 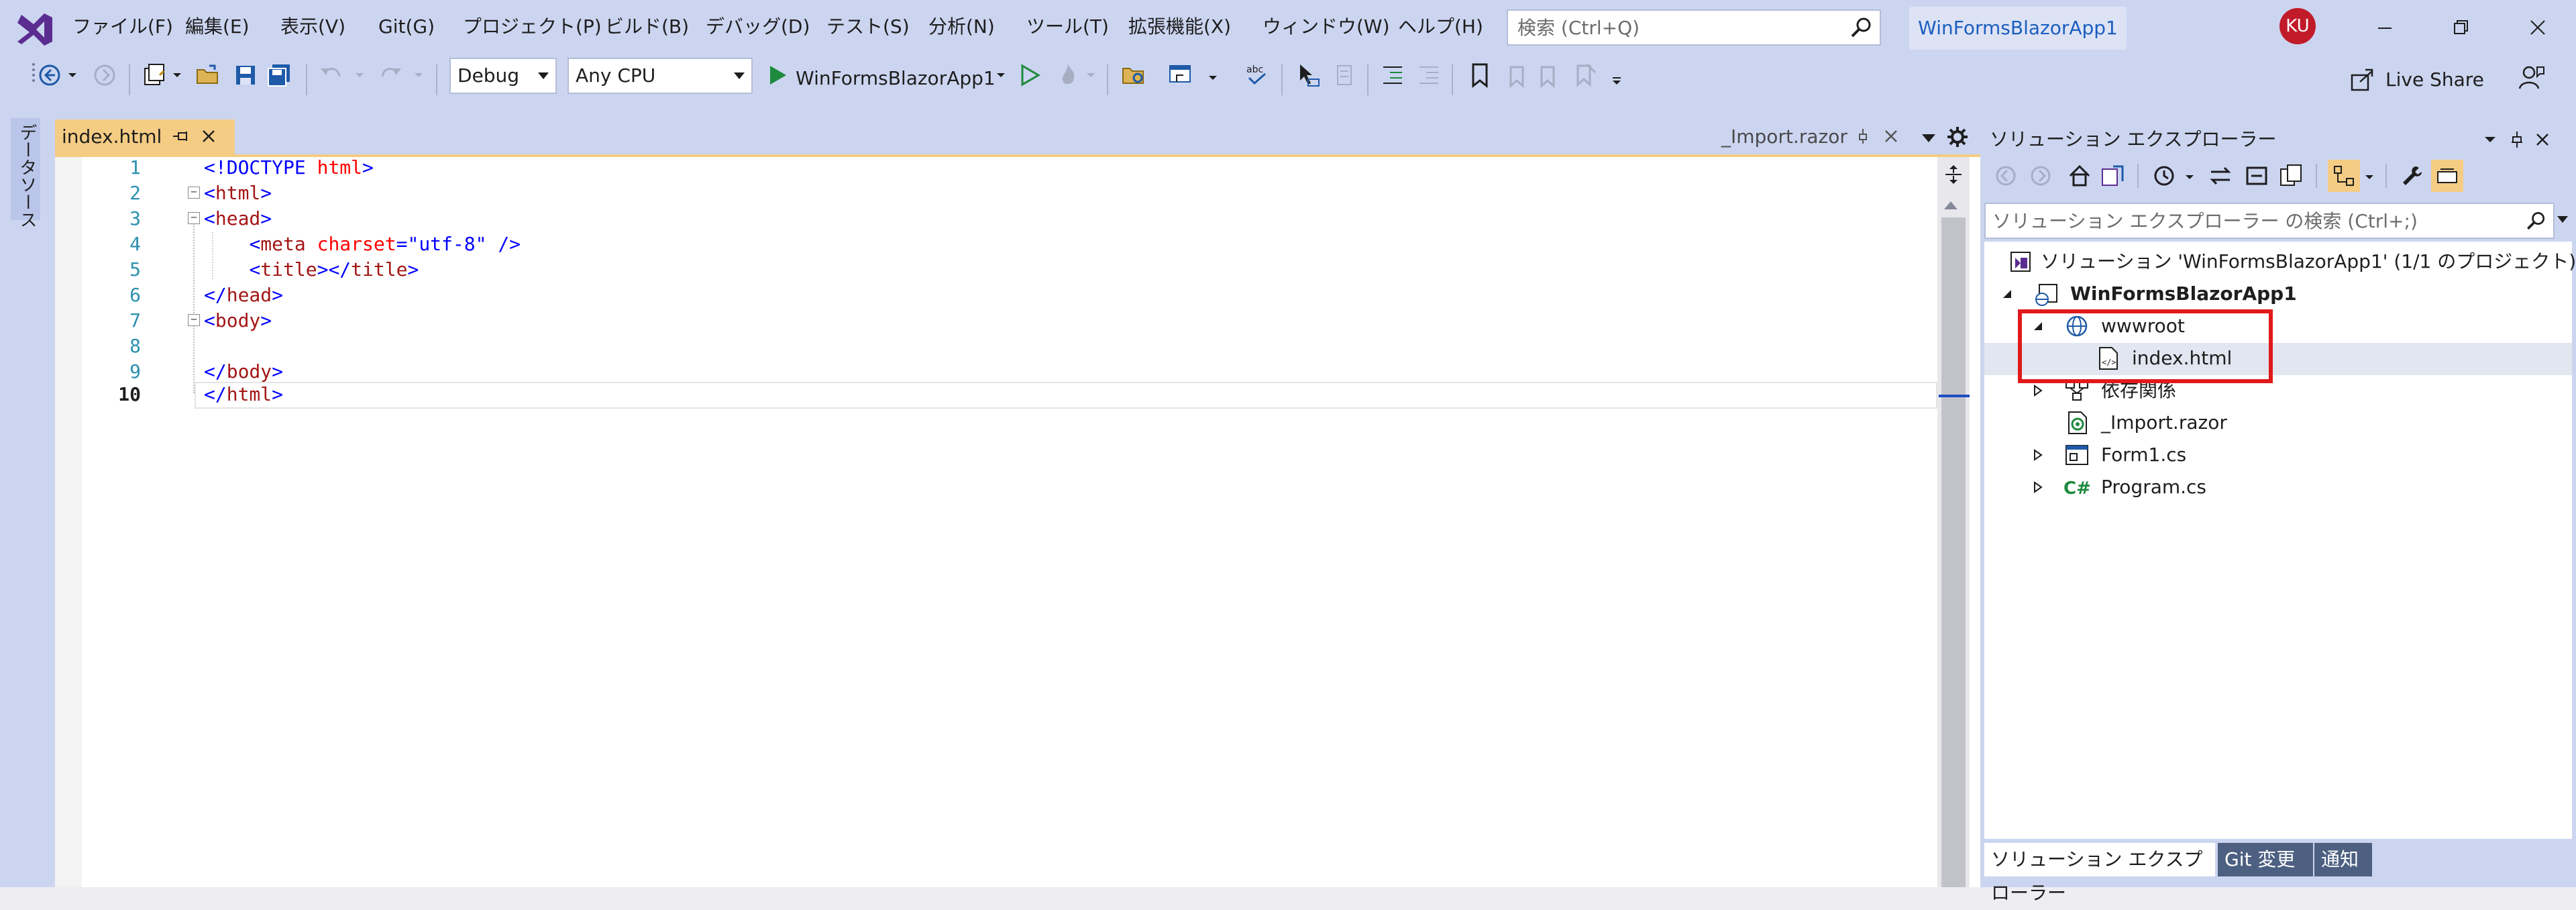 What do you see at coordinates (1326, 26) in the screenshot?
I see `menu-window: ウィンドウ(W)` at bounding box center [1326, 26].